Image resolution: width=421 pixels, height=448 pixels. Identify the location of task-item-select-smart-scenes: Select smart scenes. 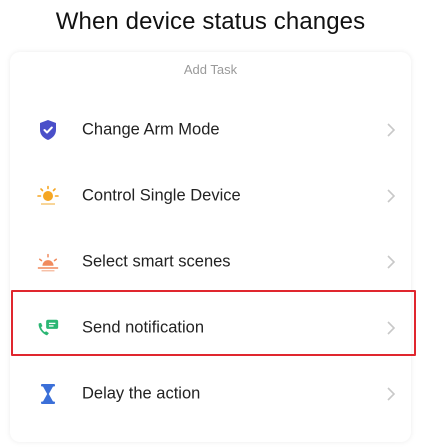
(210, 262).